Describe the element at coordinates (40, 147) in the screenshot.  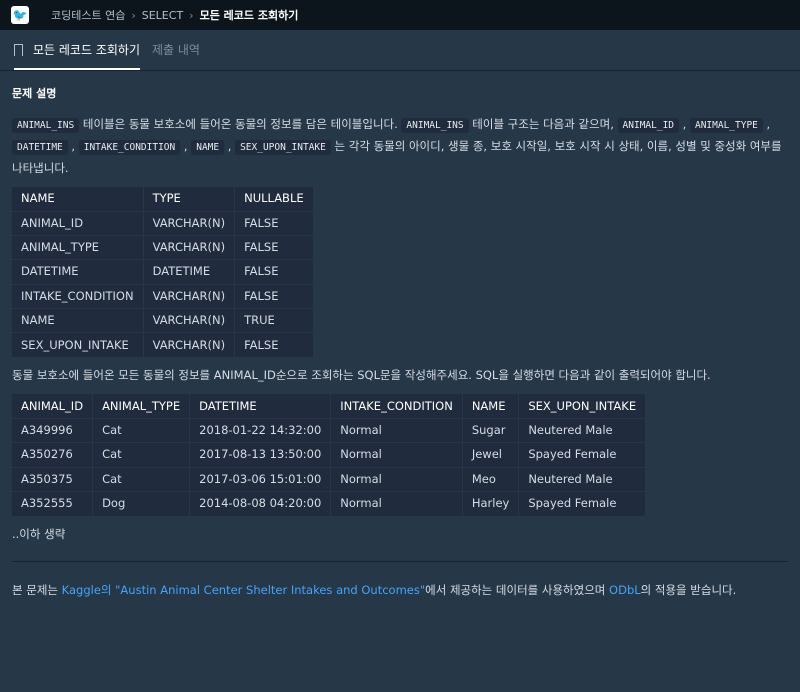
I see `code: DATETIME` at that location.